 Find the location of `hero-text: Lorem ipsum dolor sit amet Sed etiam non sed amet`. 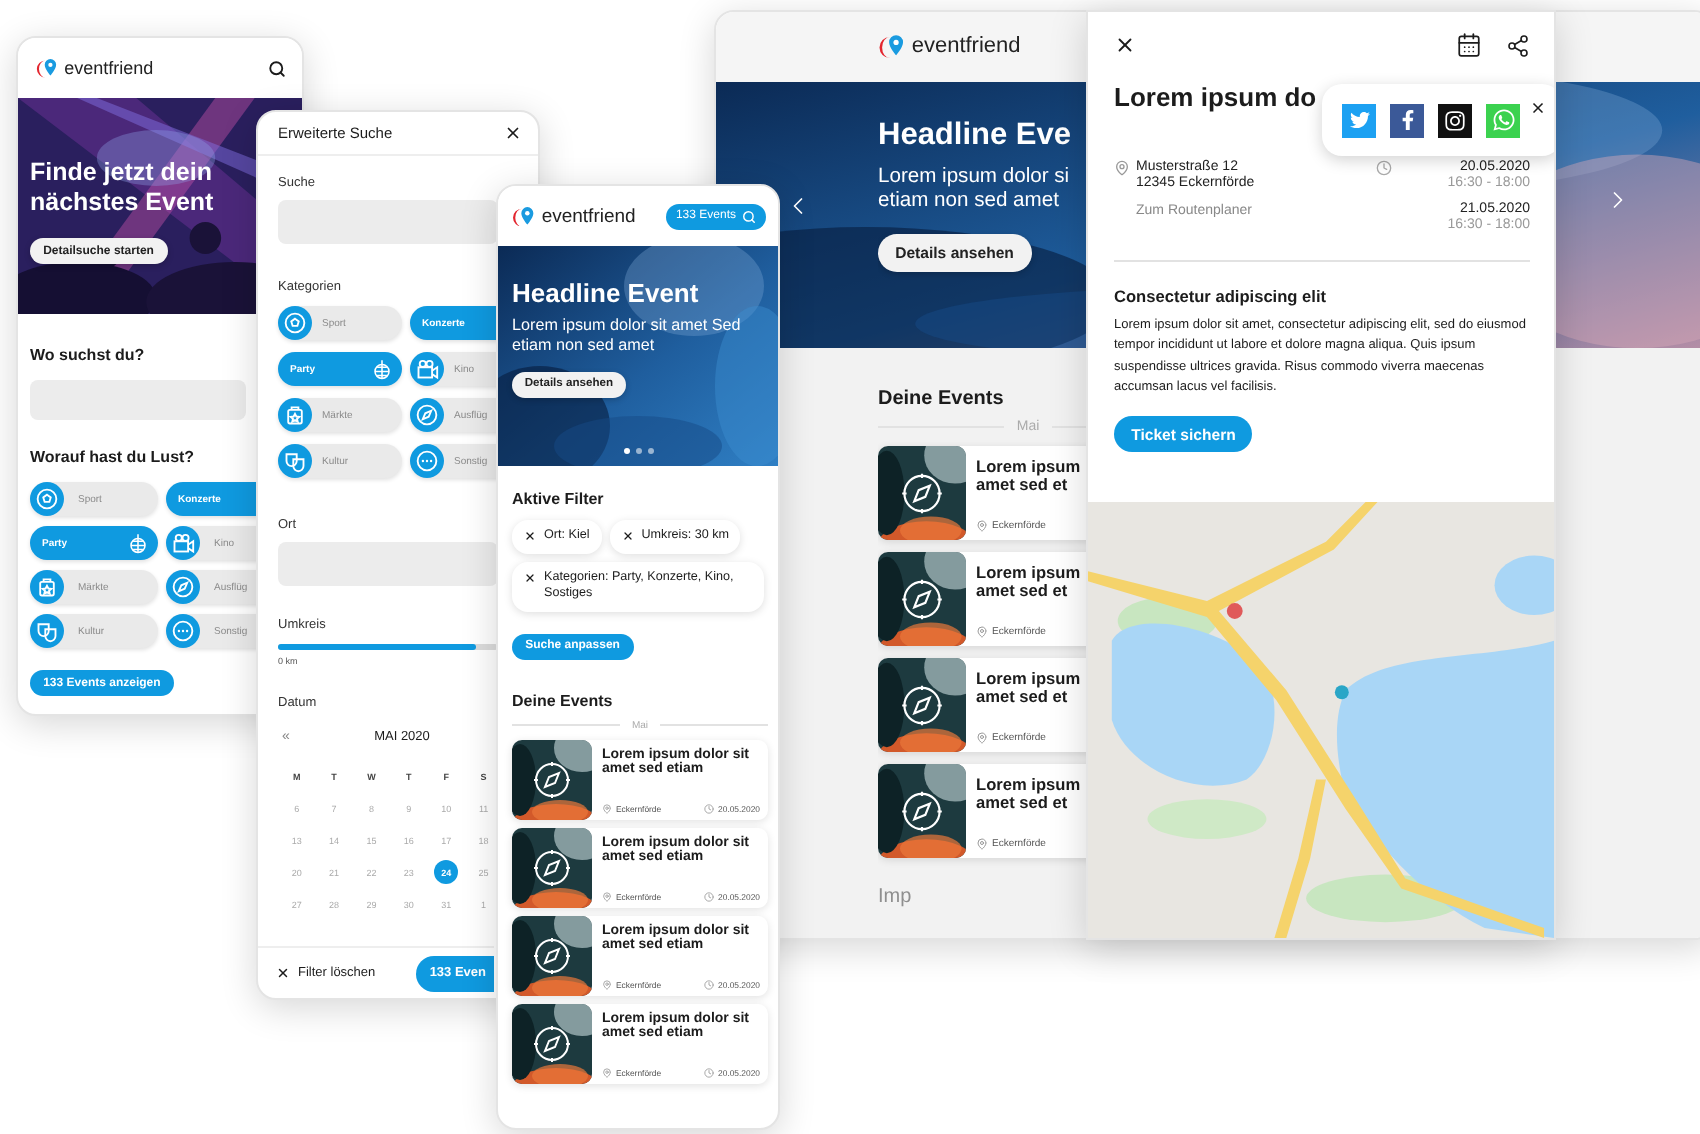

hero-text: Lorem ipsum dolor sit amet Sed etiam non sed amet is located at coordinates (627, 336).